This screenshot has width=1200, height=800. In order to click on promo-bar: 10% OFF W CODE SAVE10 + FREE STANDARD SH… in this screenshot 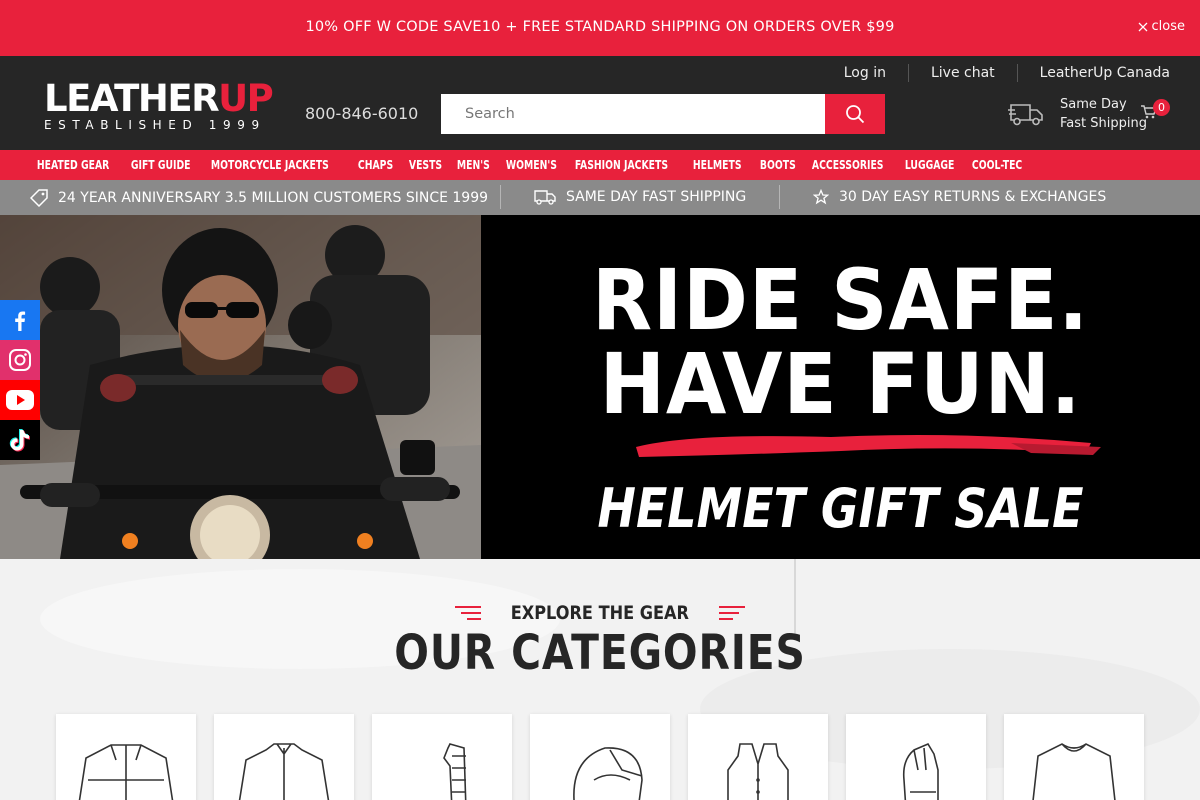, I will do `click(600, 28)`.